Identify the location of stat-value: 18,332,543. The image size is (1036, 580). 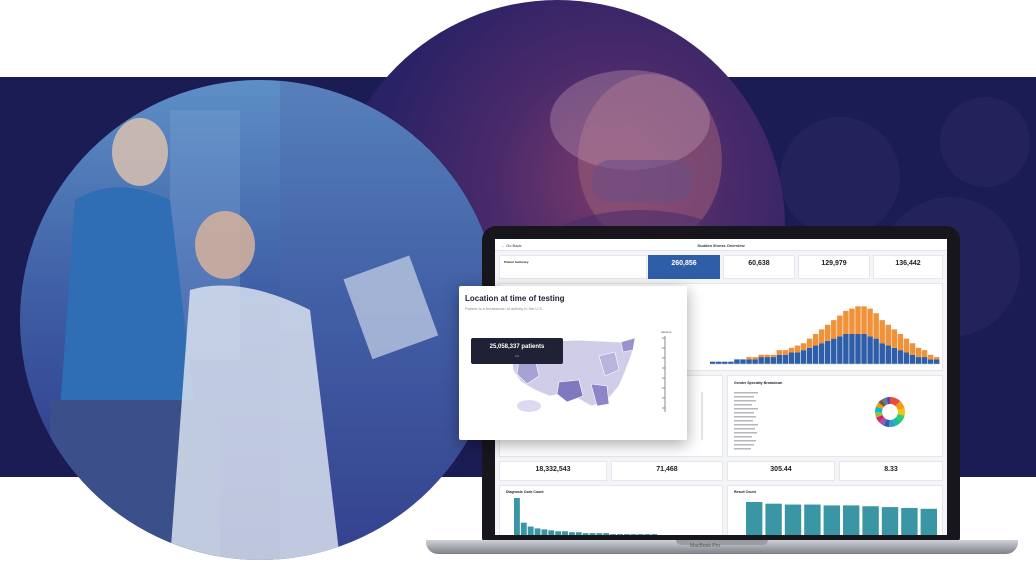
(553, 469).